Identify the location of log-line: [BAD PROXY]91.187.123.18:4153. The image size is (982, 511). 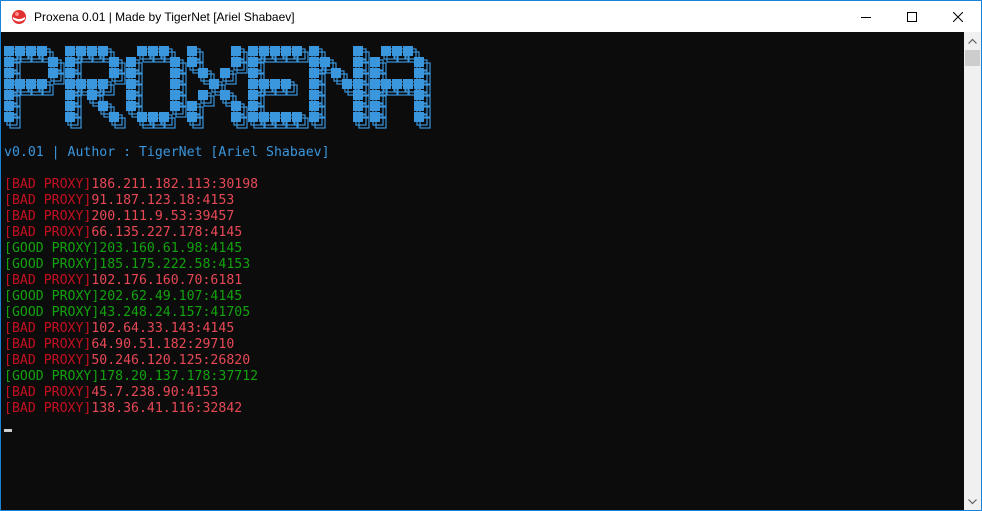
(131, 201).